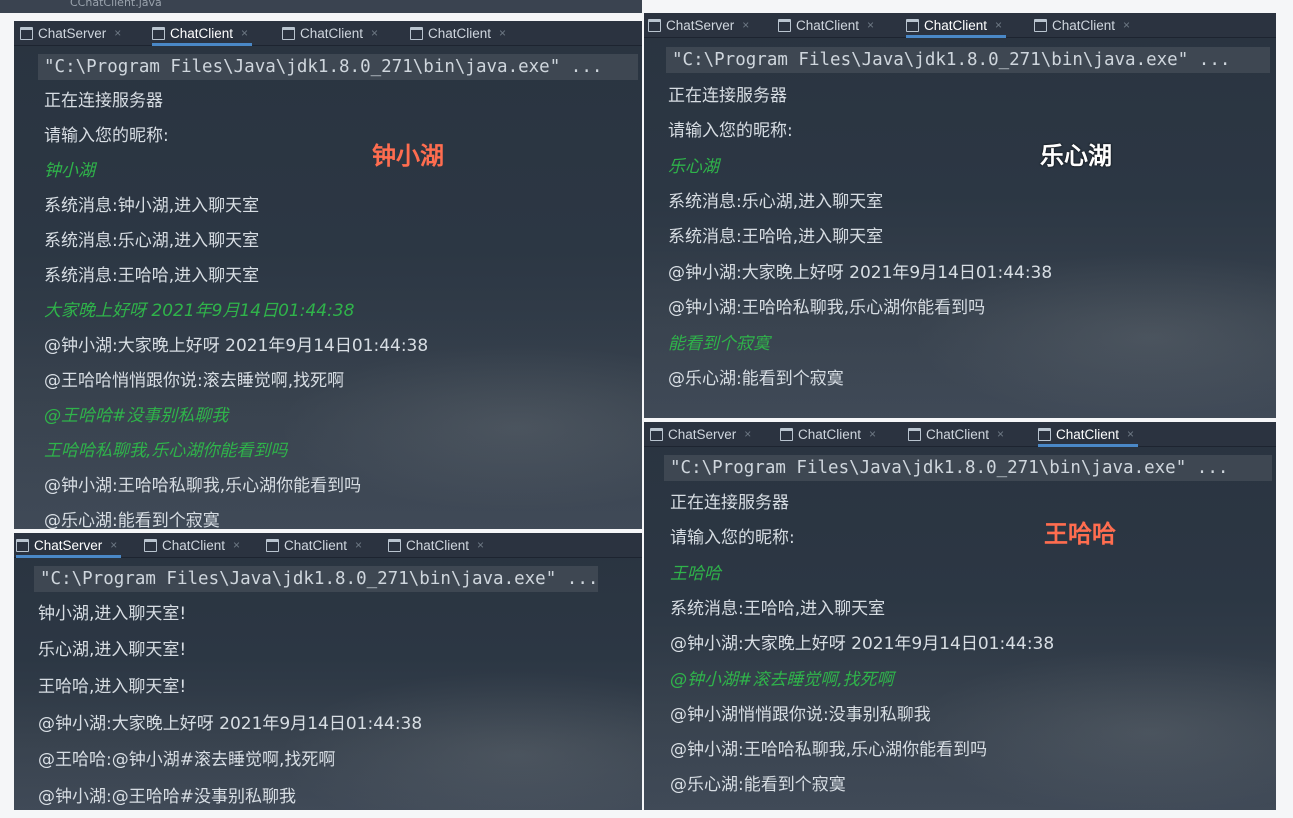  What do you see at coordinates (116, 4) in the screenshot?
I see `top-strip-text: CChatClient.java` at bounding box center [116, 4].